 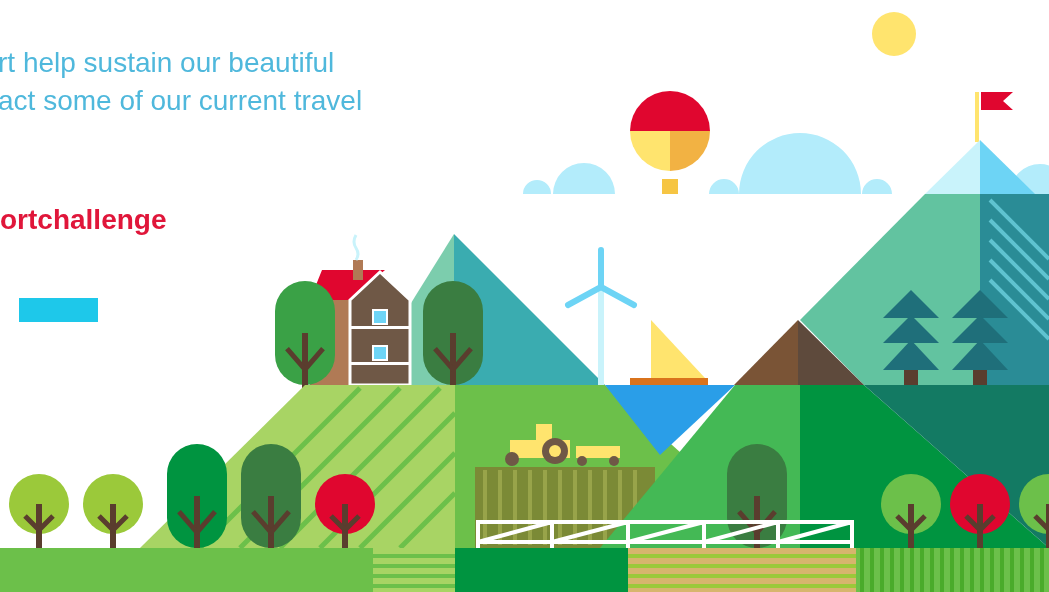 What do you see at coordinates (83, 220) in the screenshot?
I see `section-heading: ortchallenge` at bounding box center [83, 220].